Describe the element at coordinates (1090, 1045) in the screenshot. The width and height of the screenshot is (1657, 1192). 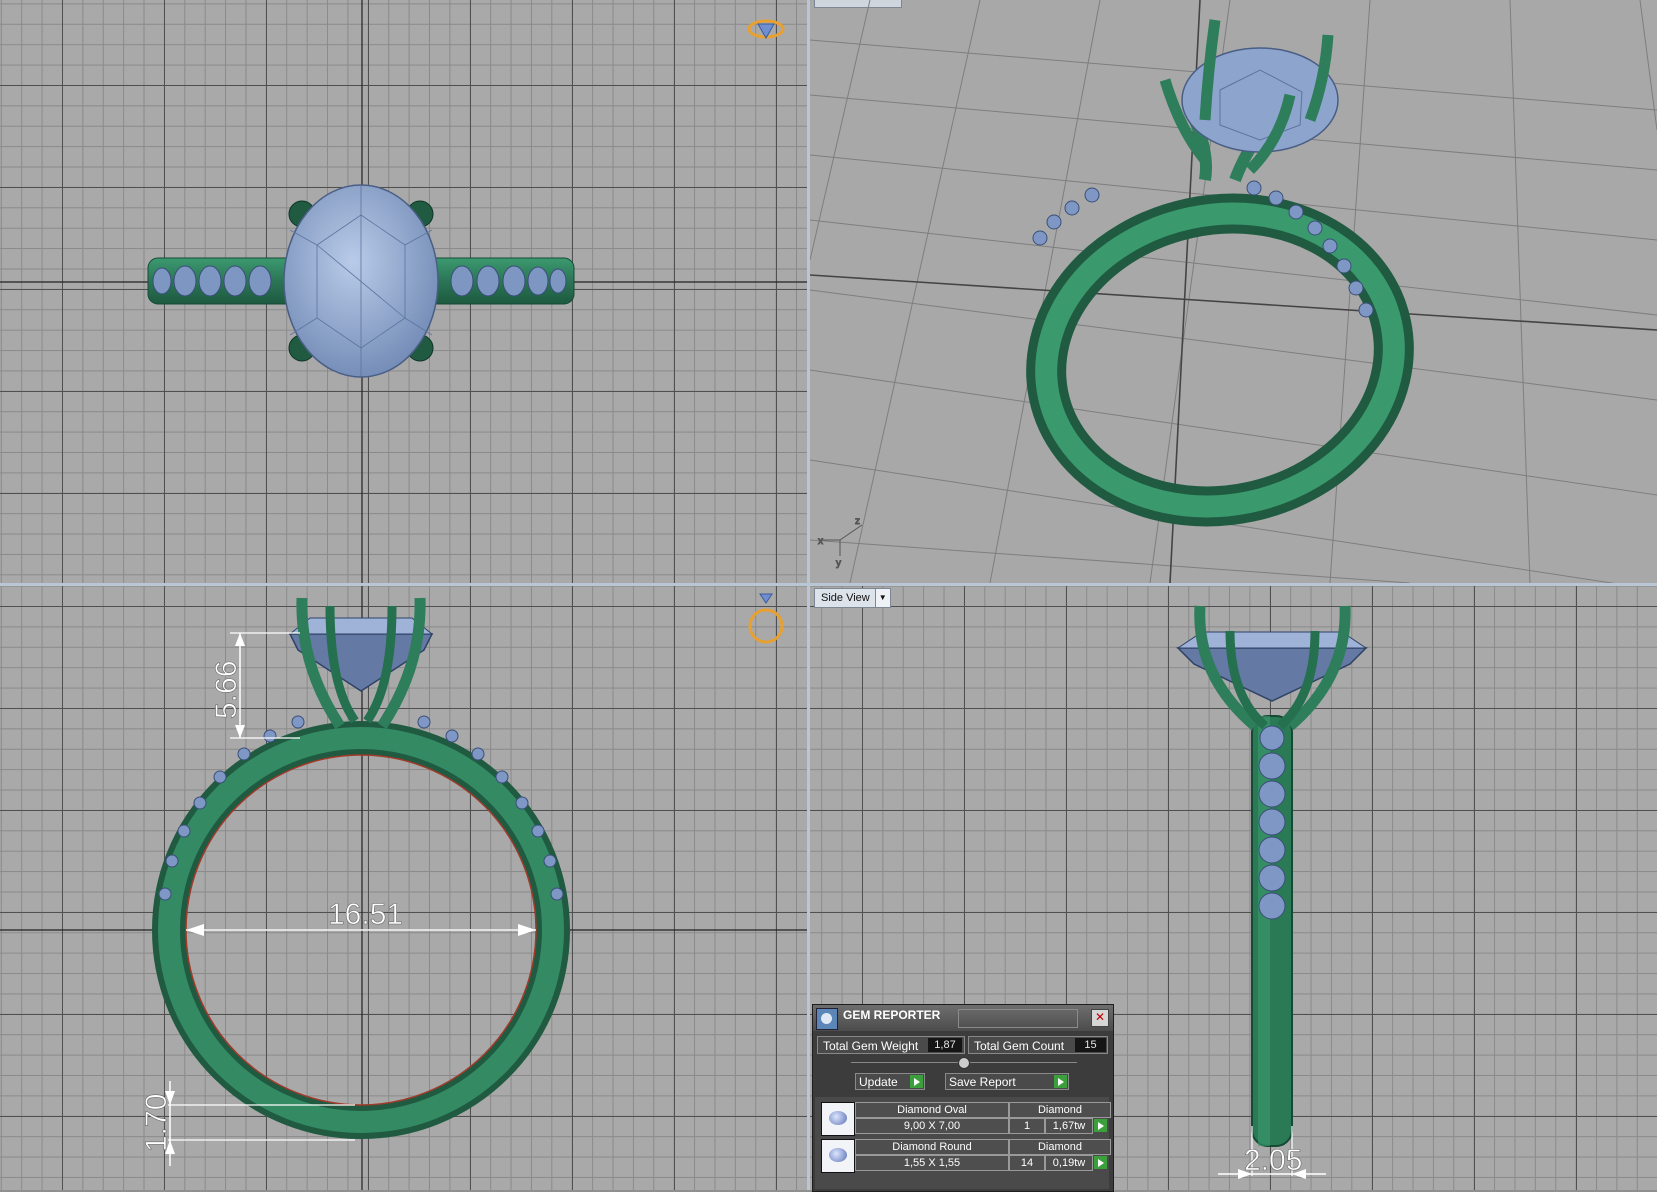
I see `total-gem-count-value: 15` at that location.